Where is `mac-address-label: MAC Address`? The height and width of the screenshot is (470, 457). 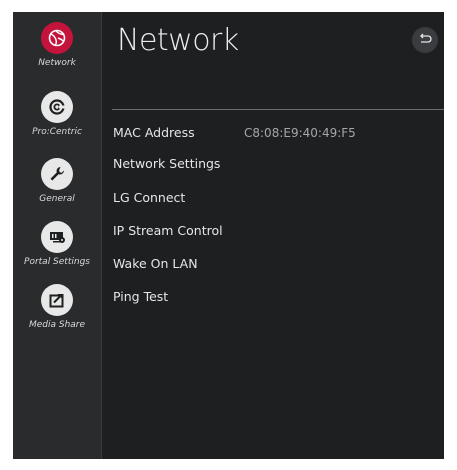
mac-address-label: MAC Address is located at coordinates (154, 132).